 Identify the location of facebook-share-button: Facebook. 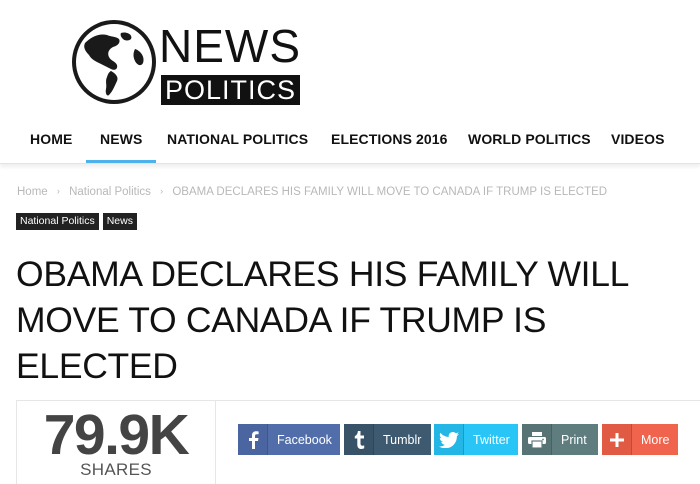
(289, 439).